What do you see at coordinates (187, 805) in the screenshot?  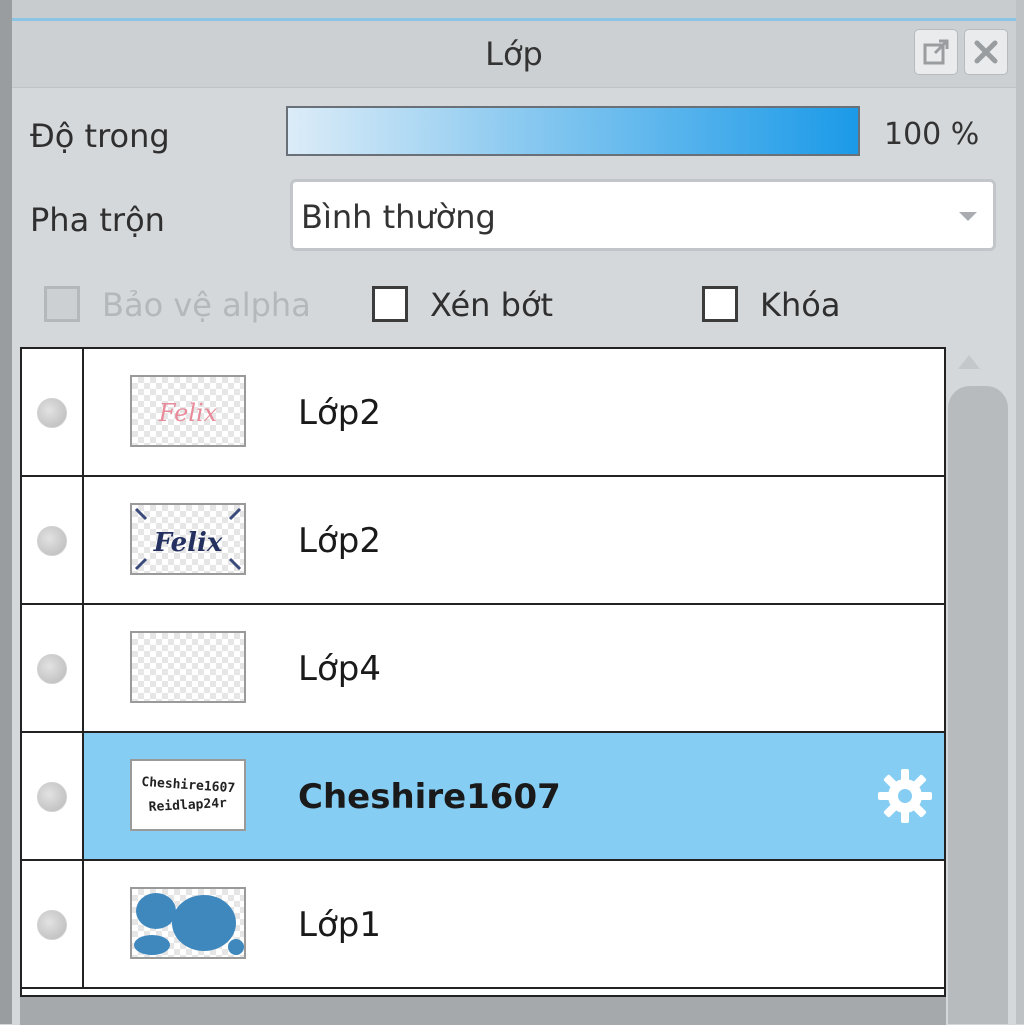 I see `thumbnail-text: Reidlap24r` at bounding box center [187, 805].